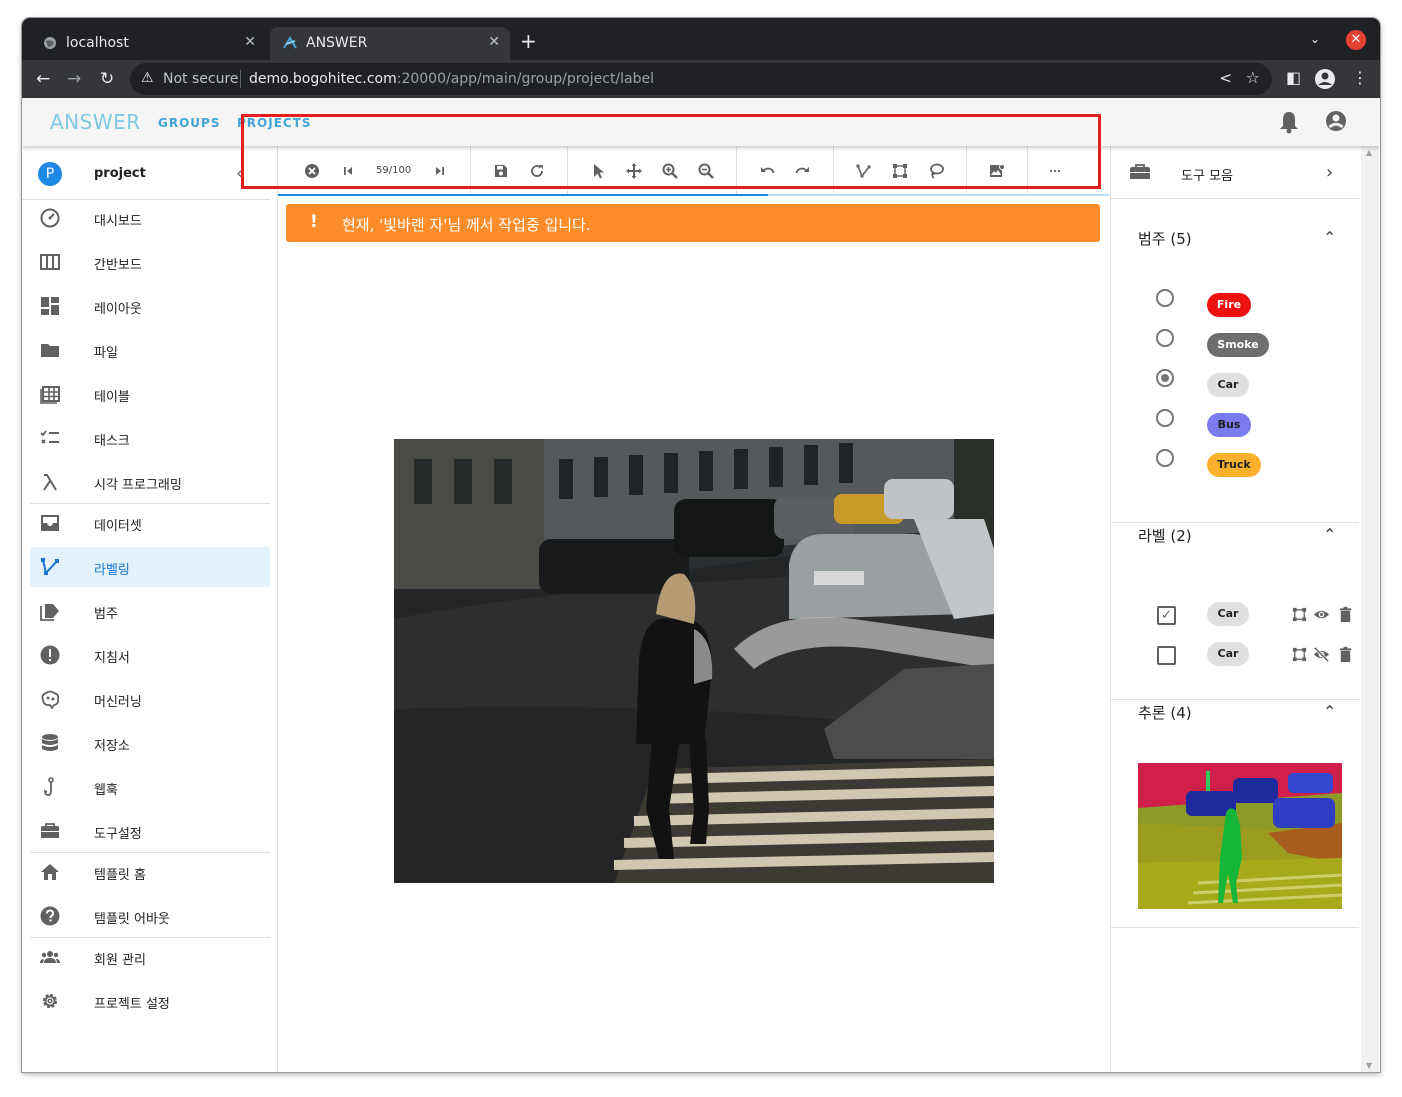 This screenshot has width=1402, height=1097. I want to click on sidebar-item-template-about: 템플릿 어바웃, so click(150, 916).